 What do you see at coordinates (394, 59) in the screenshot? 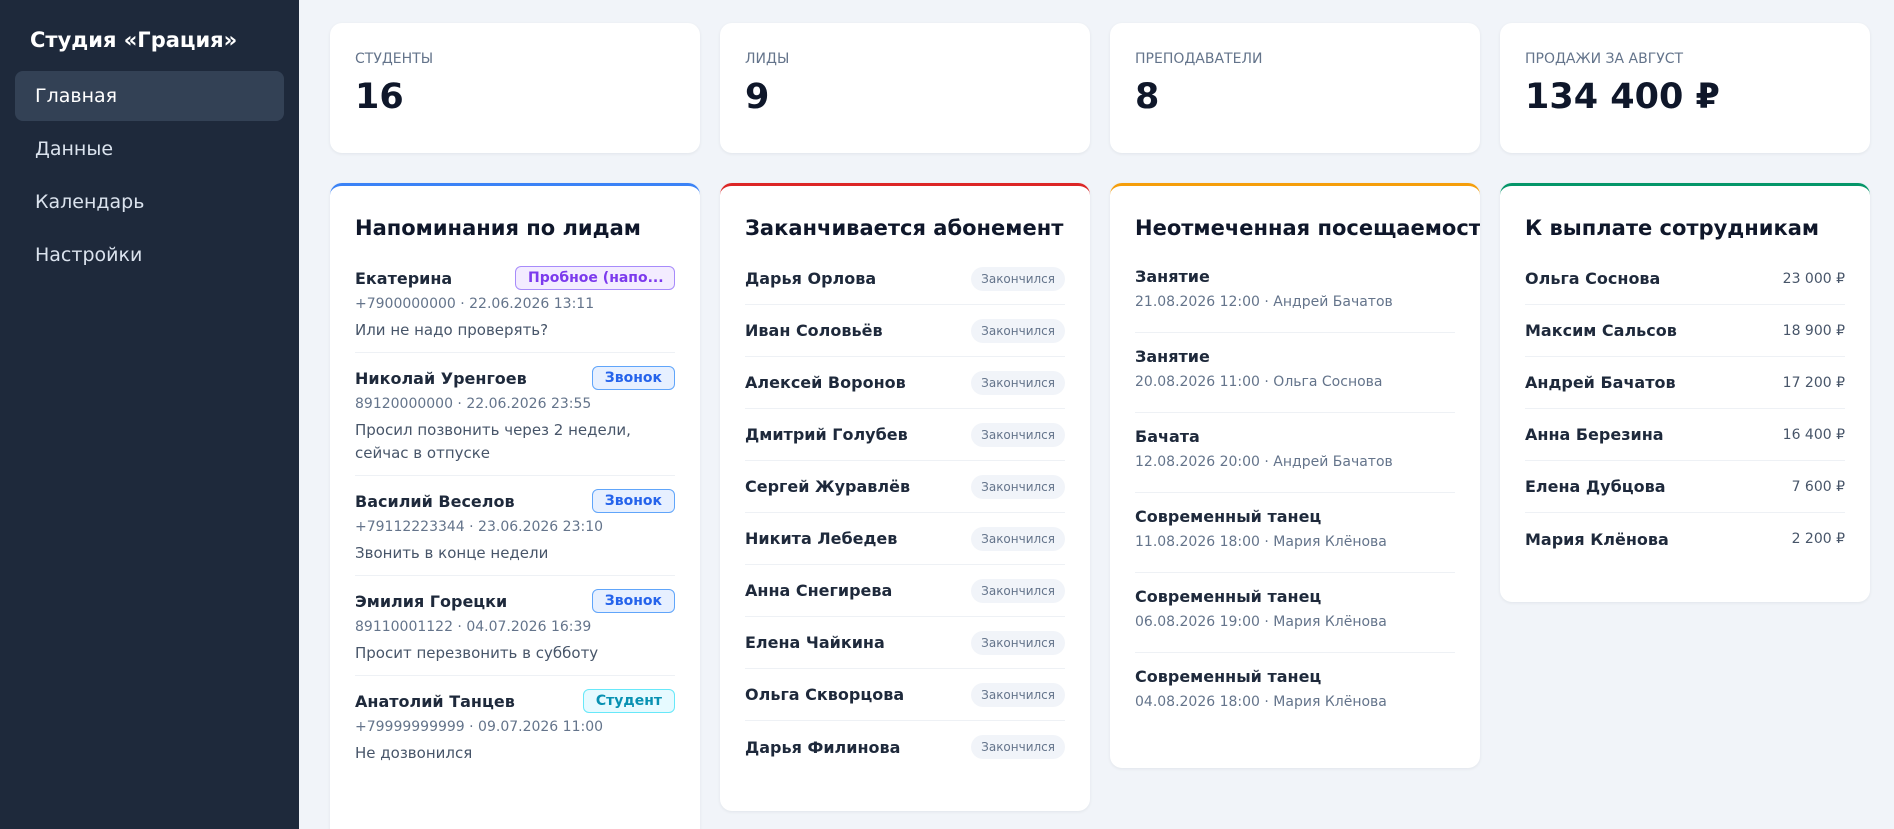
I see `stat-label: Студенты` at bounding box center [394, 59].